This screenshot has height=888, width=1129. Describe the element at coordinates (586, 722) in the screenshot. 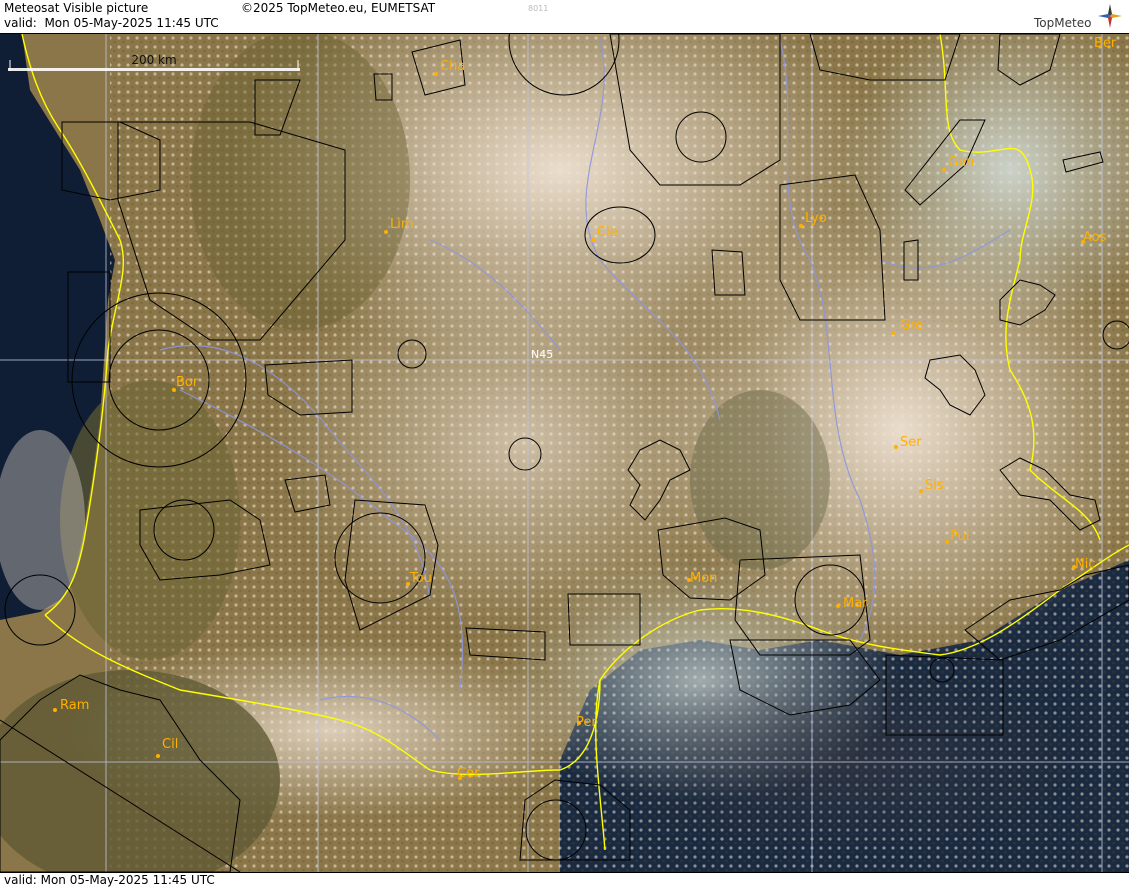

I see `city-per: Per` at that location.